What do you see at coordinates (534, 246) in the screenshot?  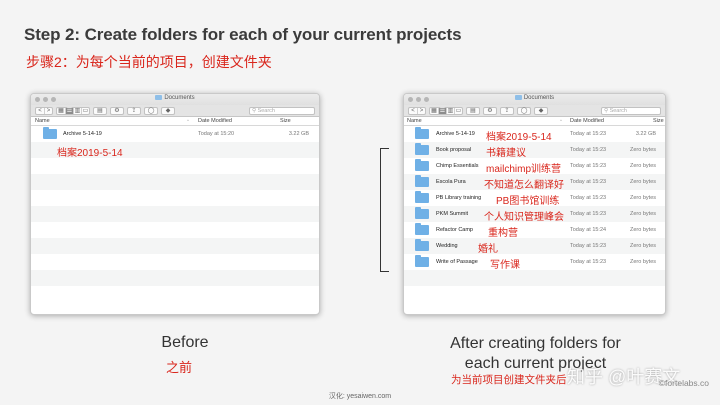 I see `file-row-wedding: Wedding 婚礼 Today at 15:23 Zero bytes` at bounding box center [534, 246].